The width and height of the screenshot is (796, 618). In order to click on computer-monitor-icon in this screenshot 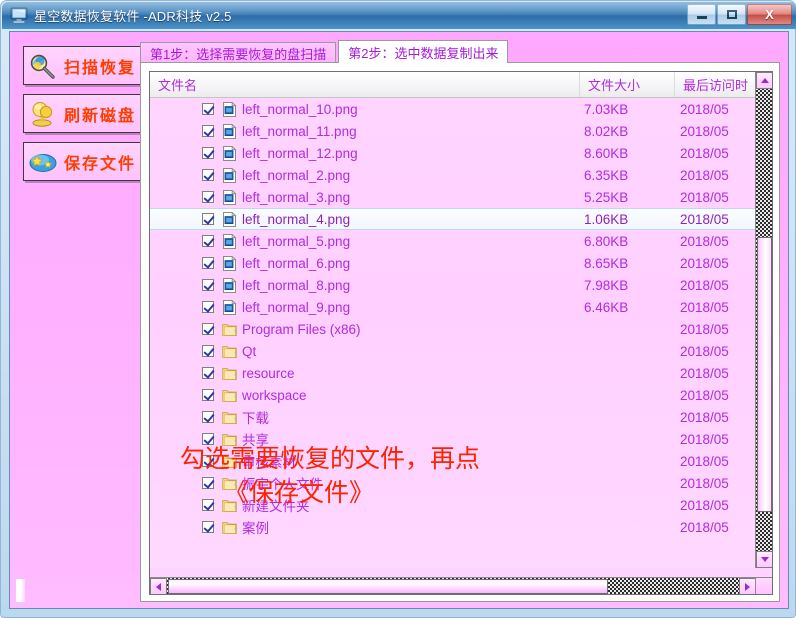, I will do `click(19, 15)`.